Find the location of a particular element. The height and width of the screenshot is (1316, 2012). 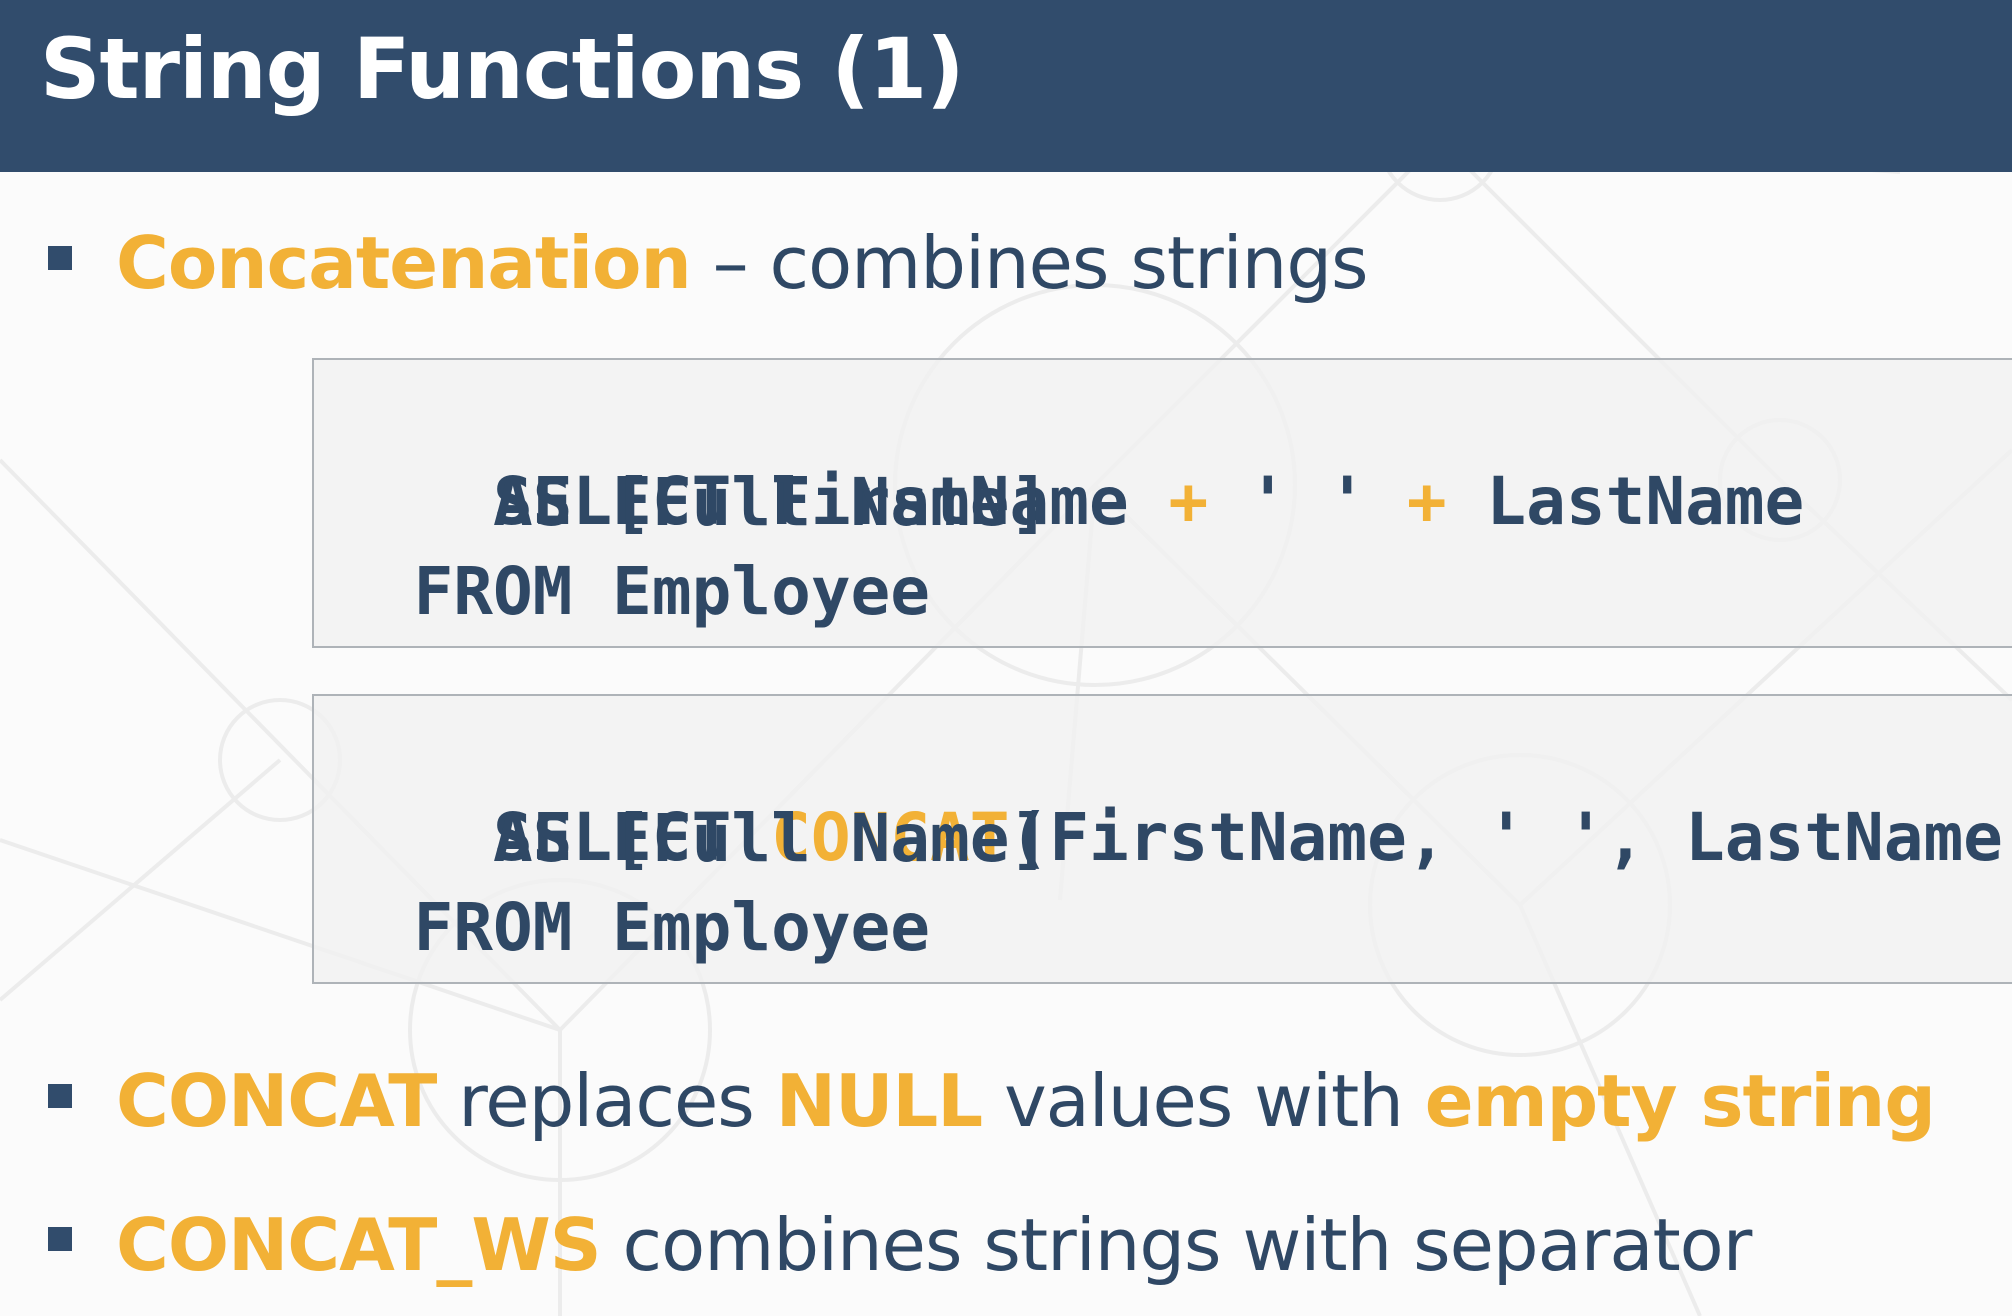

values-with-text: values with is located at coordinates (1203, 1101).